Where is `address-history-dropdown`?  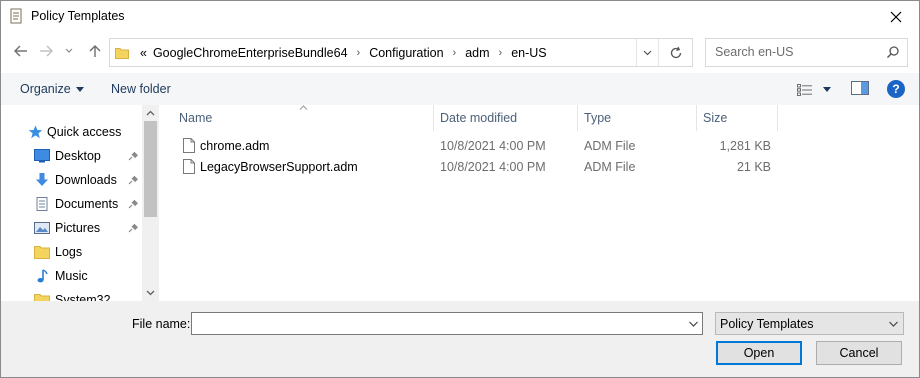
address-history-dropdown is located at coordinates (647, 52).